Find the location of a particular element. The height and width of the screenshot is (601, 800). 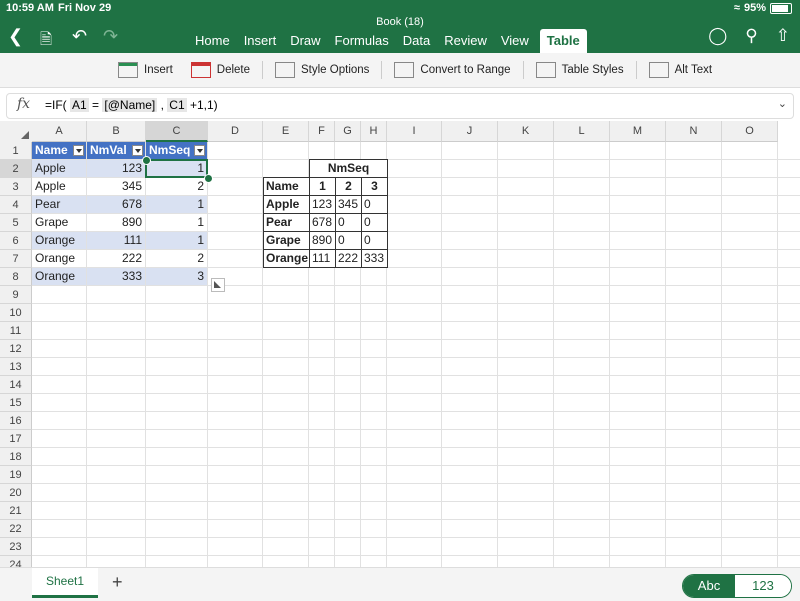

row-header: 18 is located at coordinates (16, 457).